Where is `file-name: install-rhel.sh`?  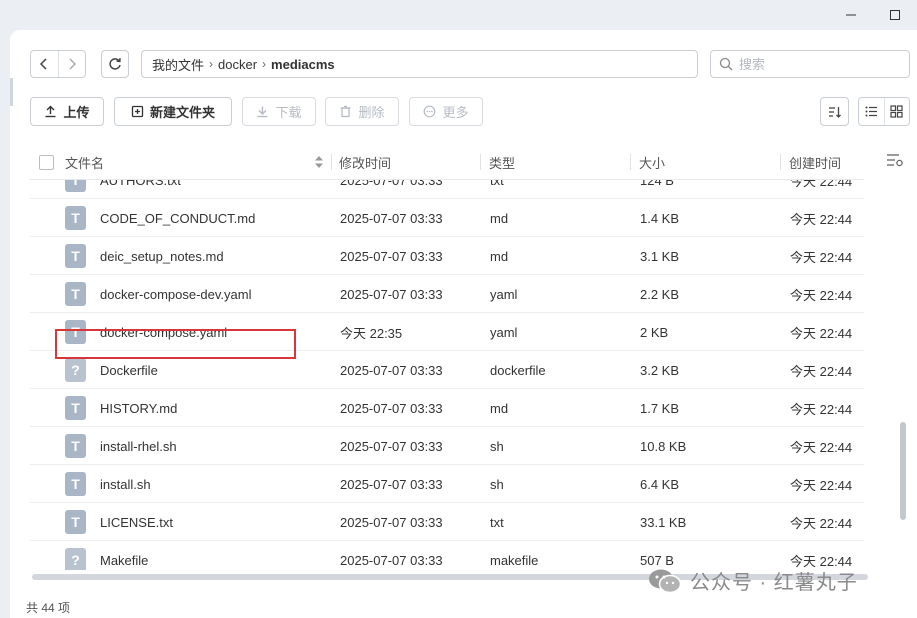 file-name: install-rhel.sh is located at coordinates (138, 446).